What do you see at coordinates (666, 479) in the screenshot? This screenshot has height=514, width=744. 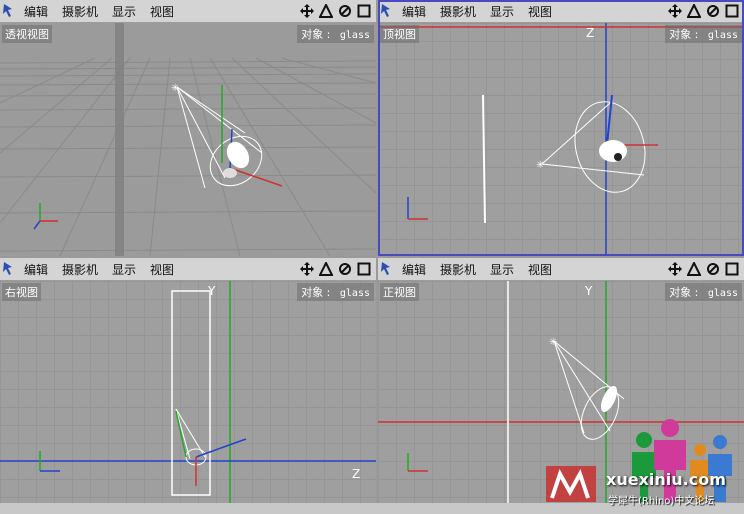 I see `watermark-site: xuexiniu.com` at bounding box center [666, 479].